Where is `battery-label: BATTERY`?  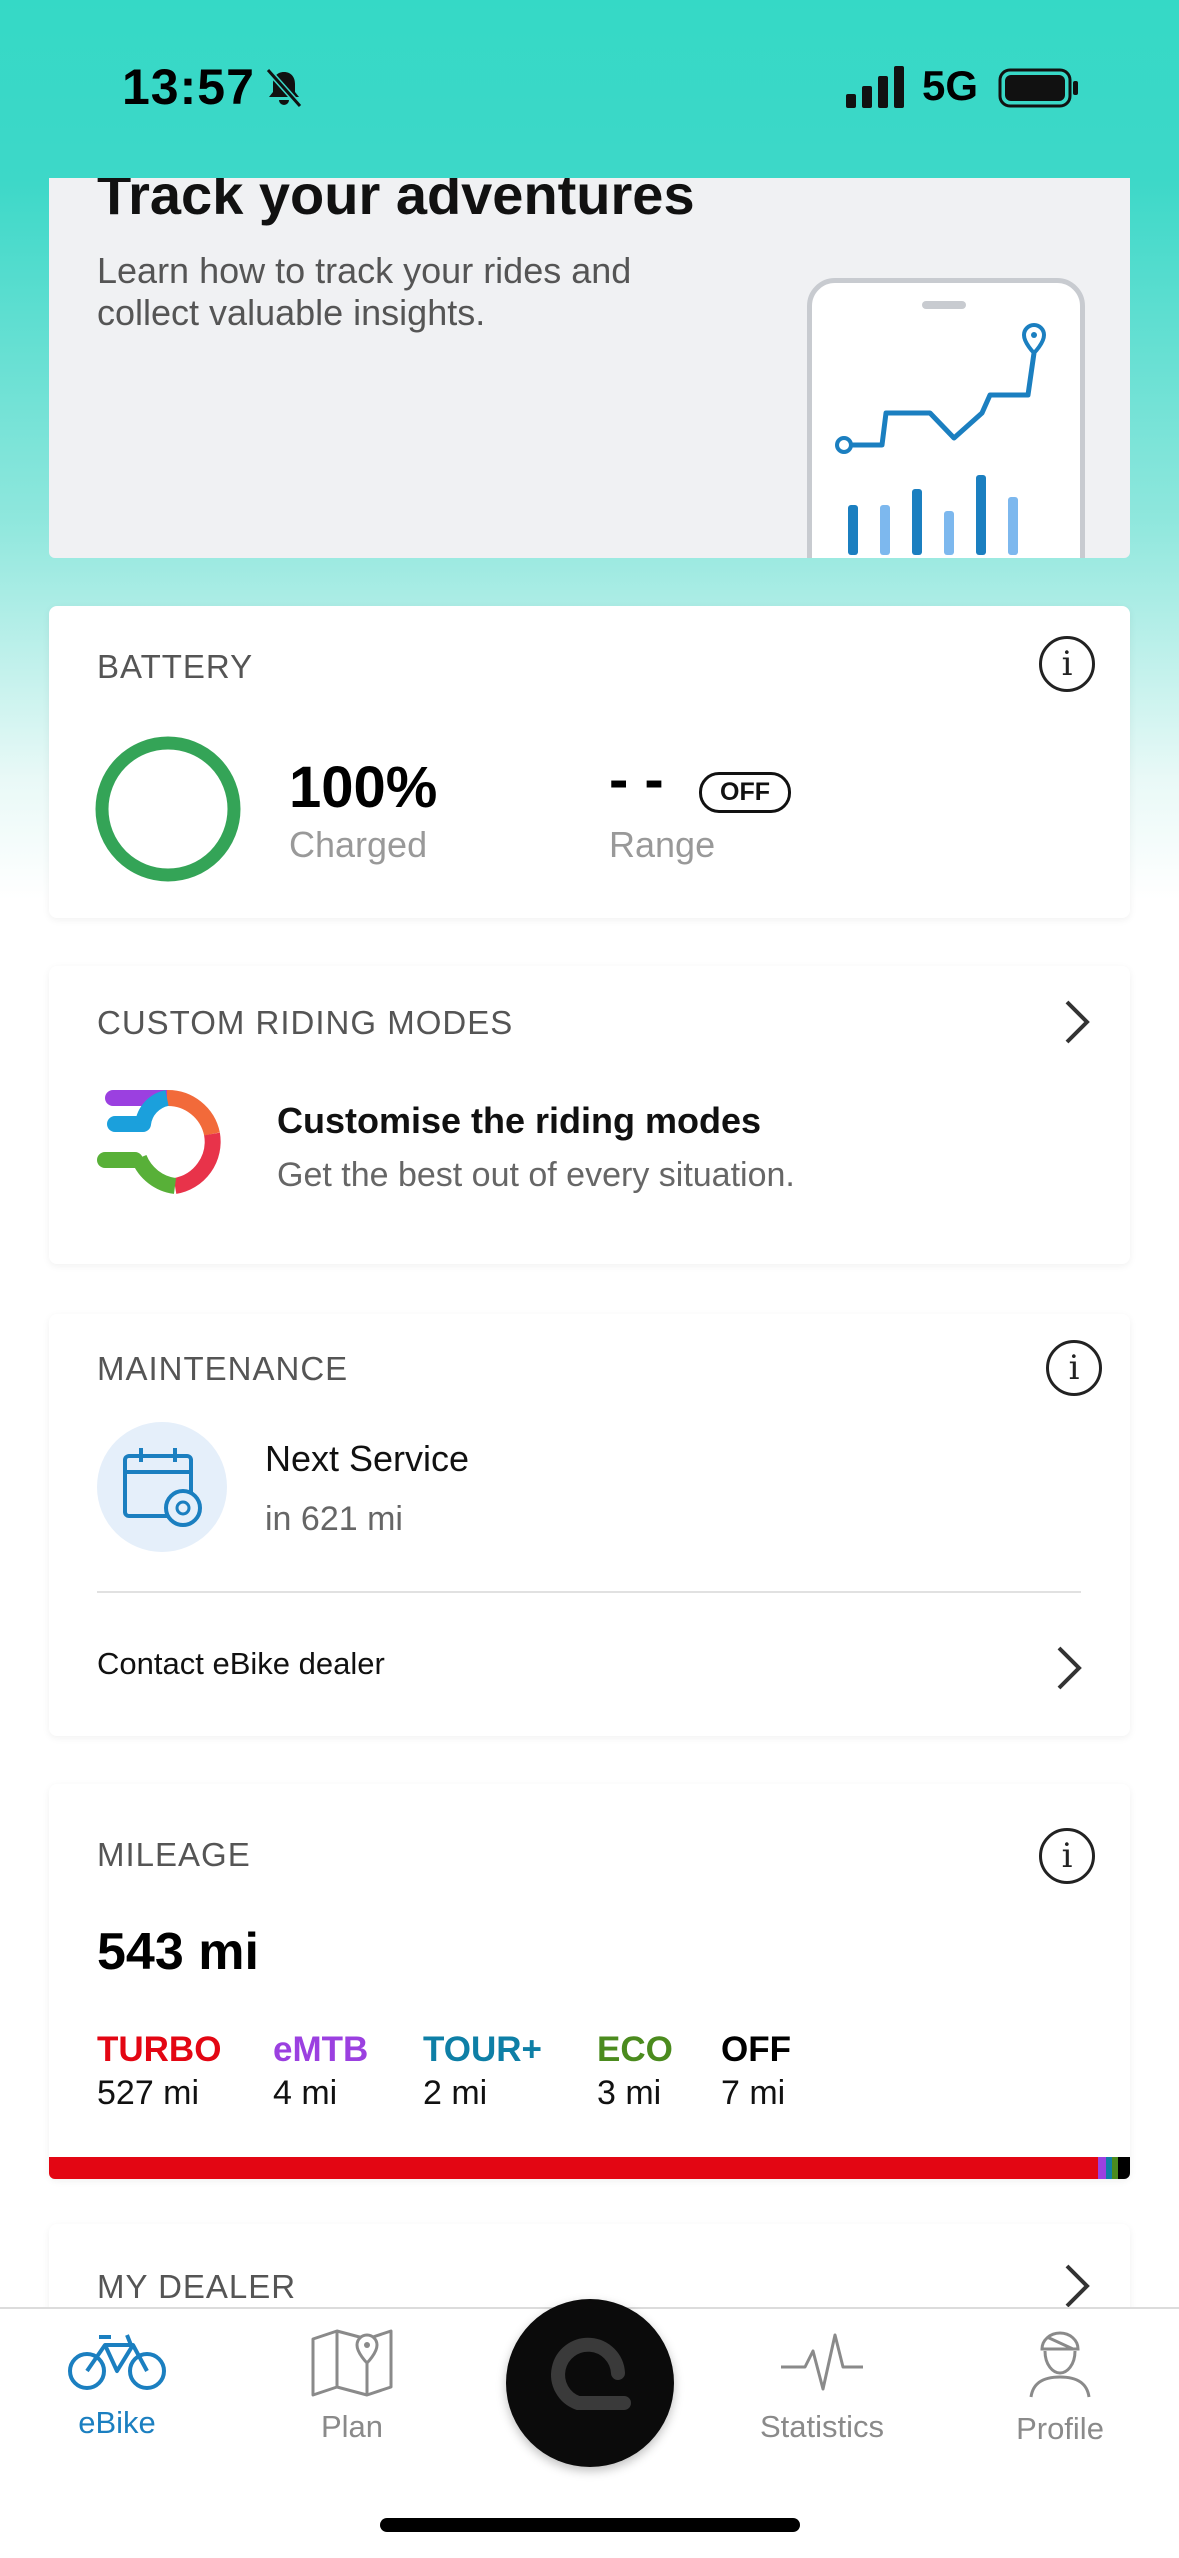 battery-label: BATTERY is located at coordinates (175, 666).